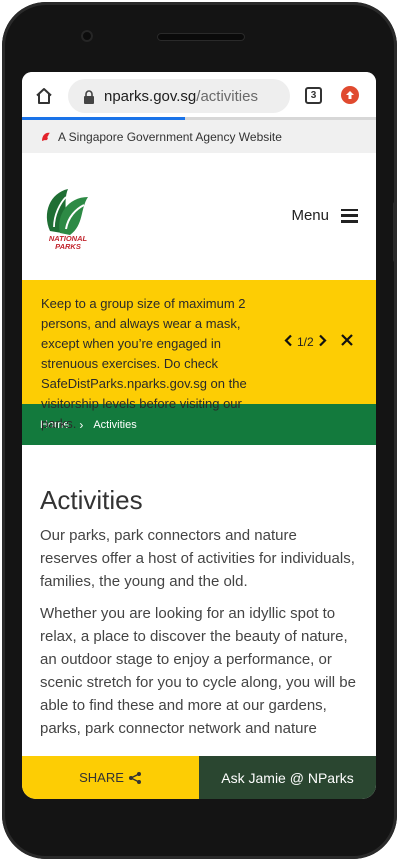 The width and height of the screenshot is (400, 861). I want to click on tab-count: 3, so click(313, 95).